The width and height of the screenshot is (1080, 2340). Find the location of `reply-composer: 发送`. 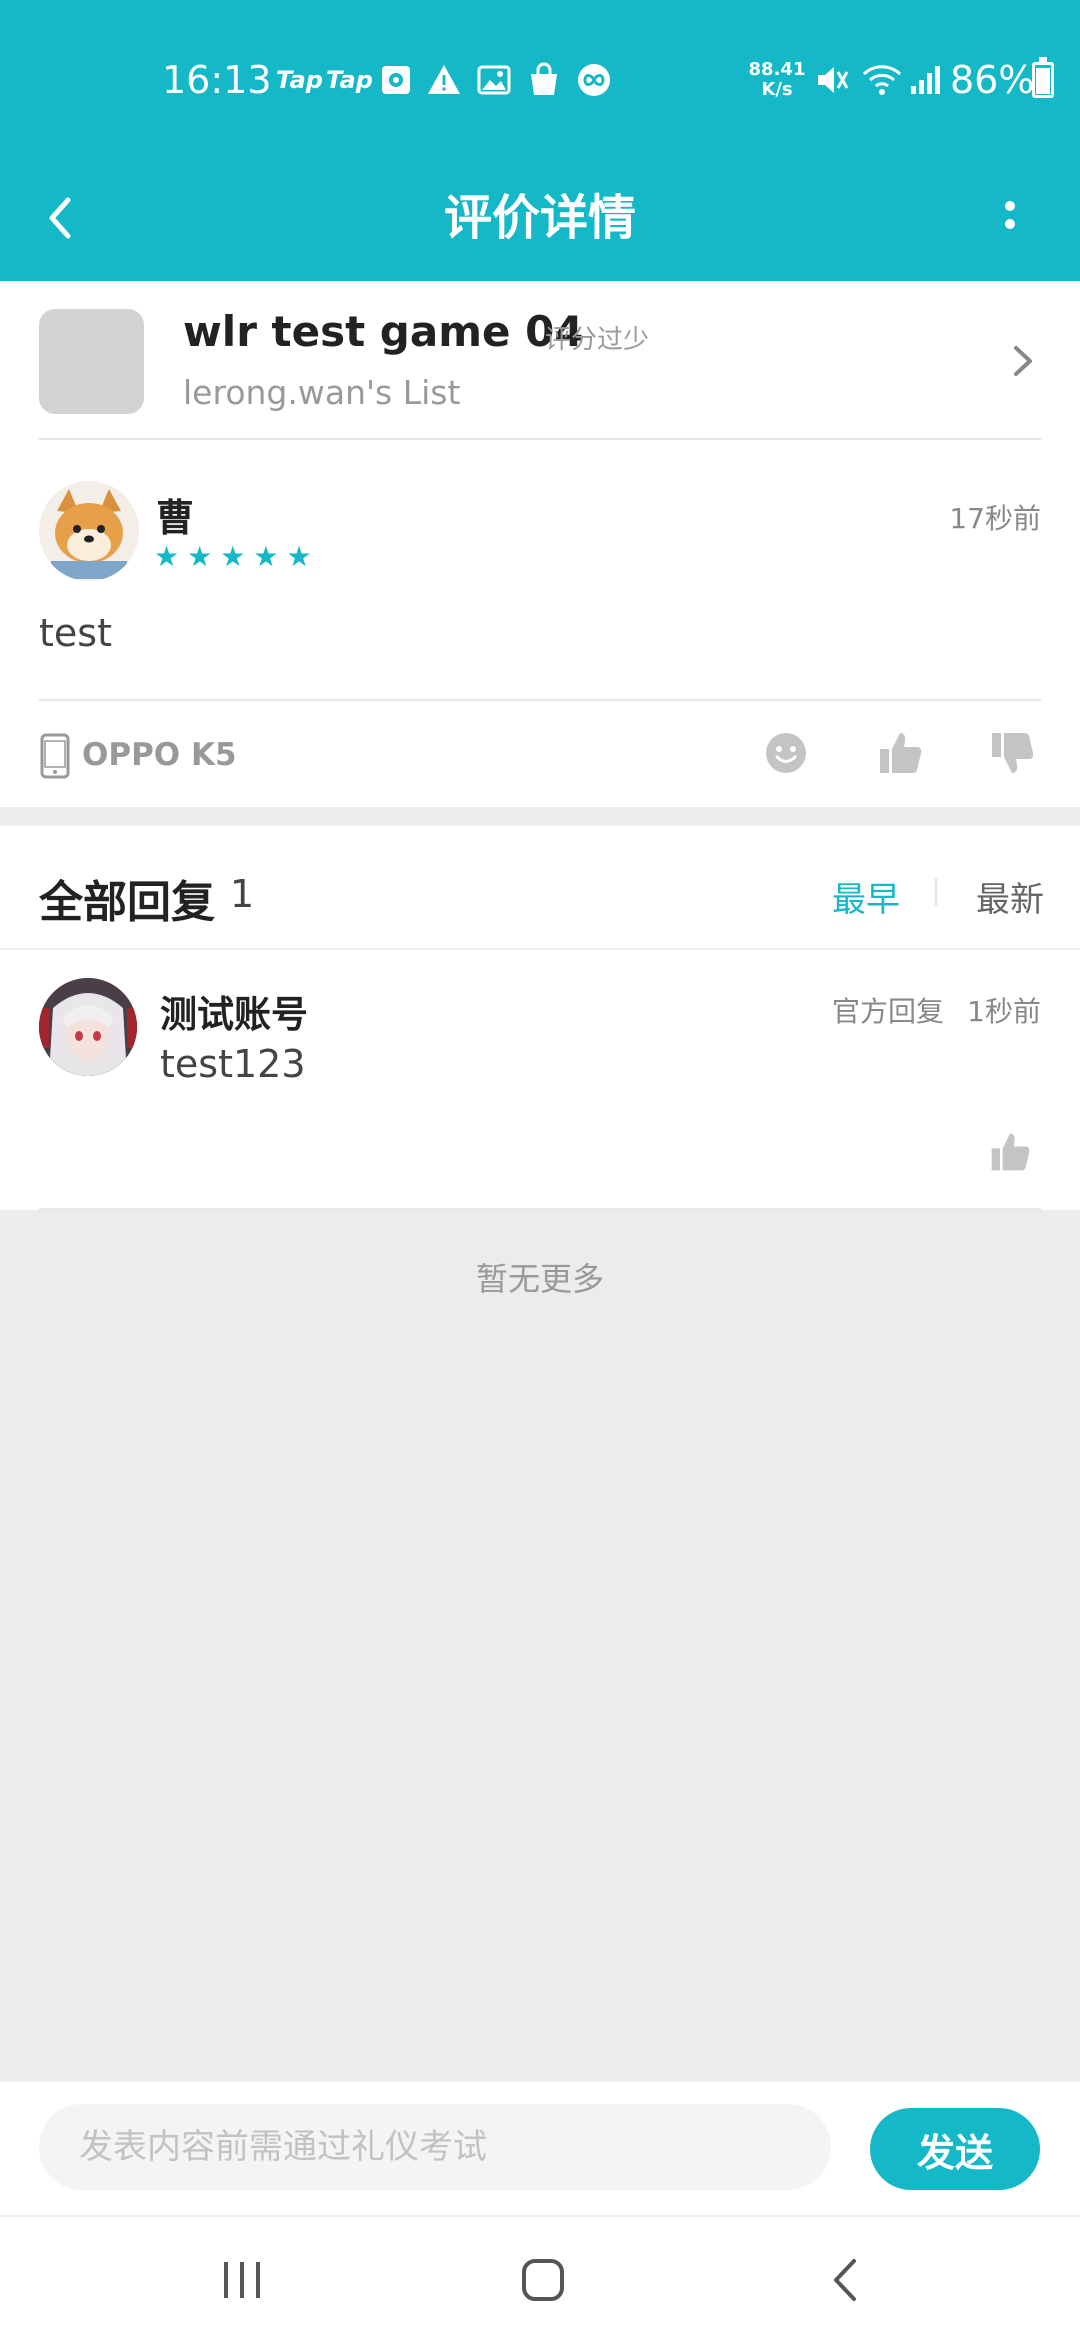

reply-composer: 发送 is located at coordinates (540, 2148).